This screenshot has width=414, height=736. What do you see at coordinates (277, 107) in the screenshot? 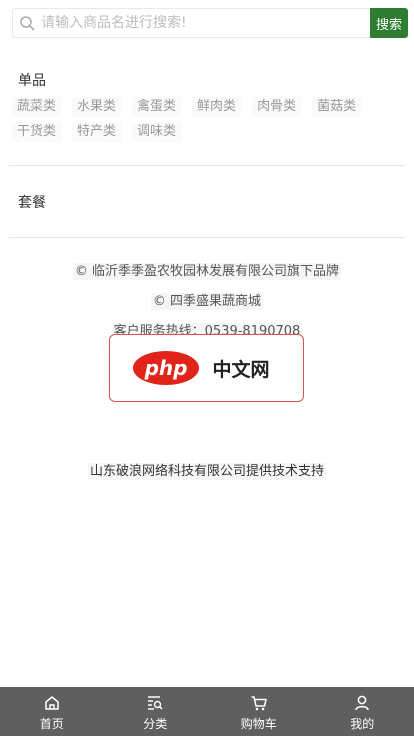
I see `category-tag: 肉骨类` at bounding box center [277, 107].